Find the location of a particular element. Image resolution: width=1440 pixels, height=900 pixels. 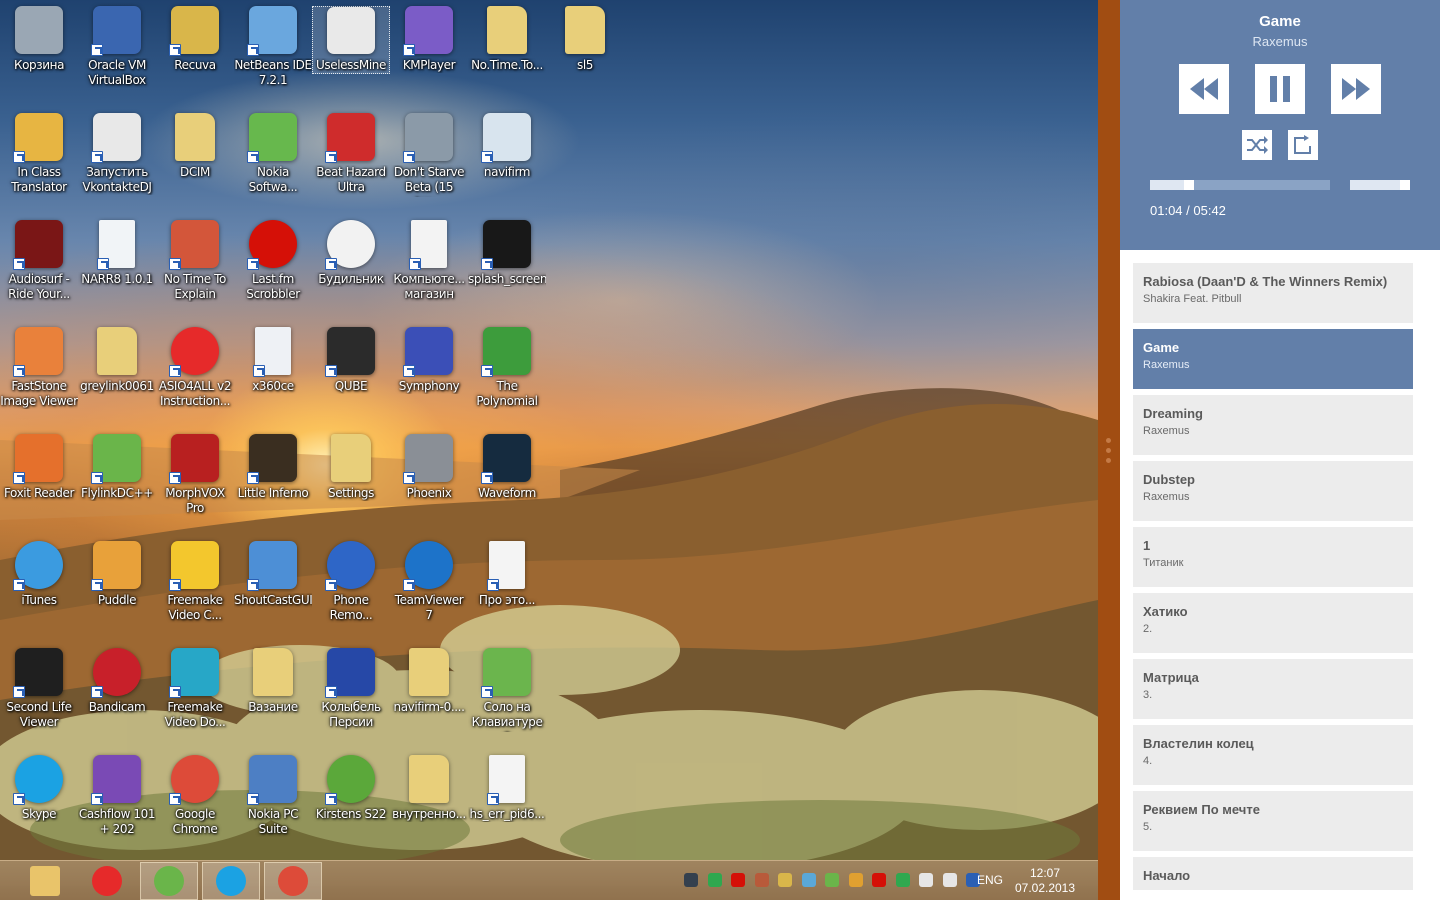

desktop-icon: No Time To Explain is located at coordinates (195, 266).